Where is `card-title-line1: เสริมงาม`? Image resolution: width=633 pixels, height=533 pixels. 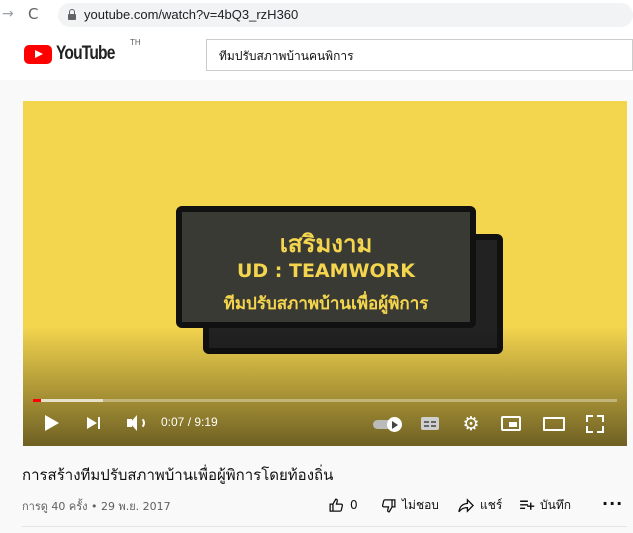 card-title-line1: เสริมงาม is located at coordinates (326, 244).